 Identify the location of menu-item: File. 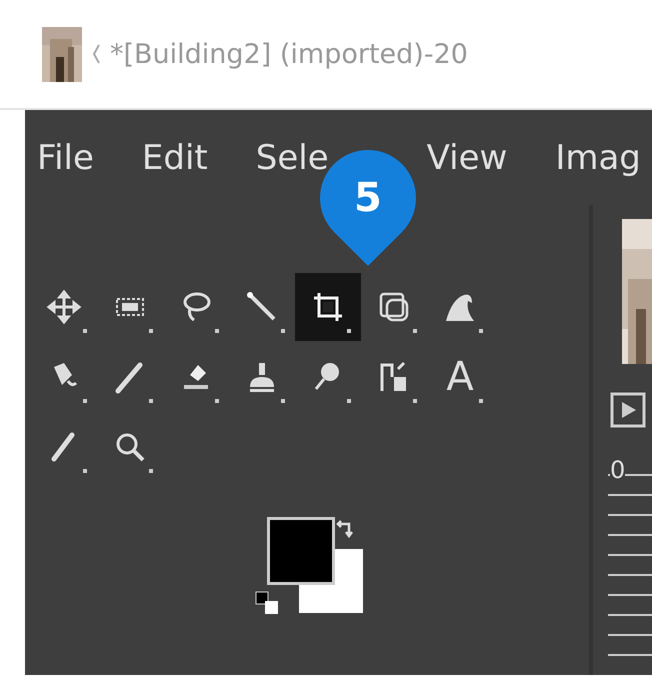
(65, 158).